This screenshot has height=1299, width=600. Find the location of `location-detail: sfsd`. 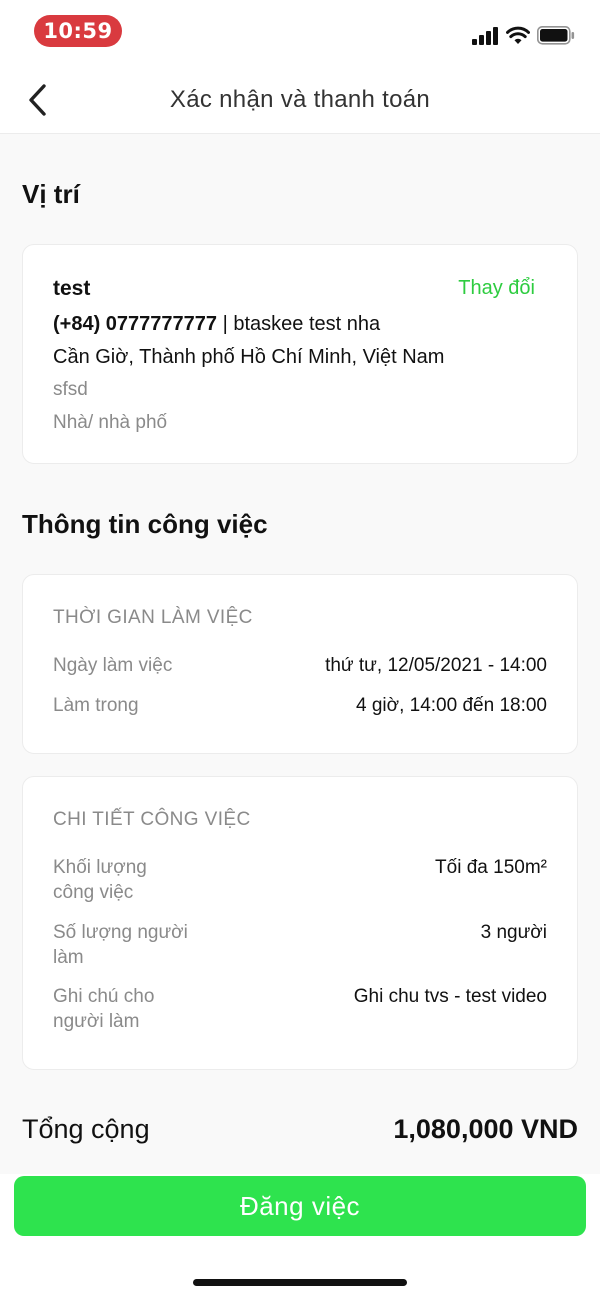

location-detail: sfsd is located at coordinates (70, 389).